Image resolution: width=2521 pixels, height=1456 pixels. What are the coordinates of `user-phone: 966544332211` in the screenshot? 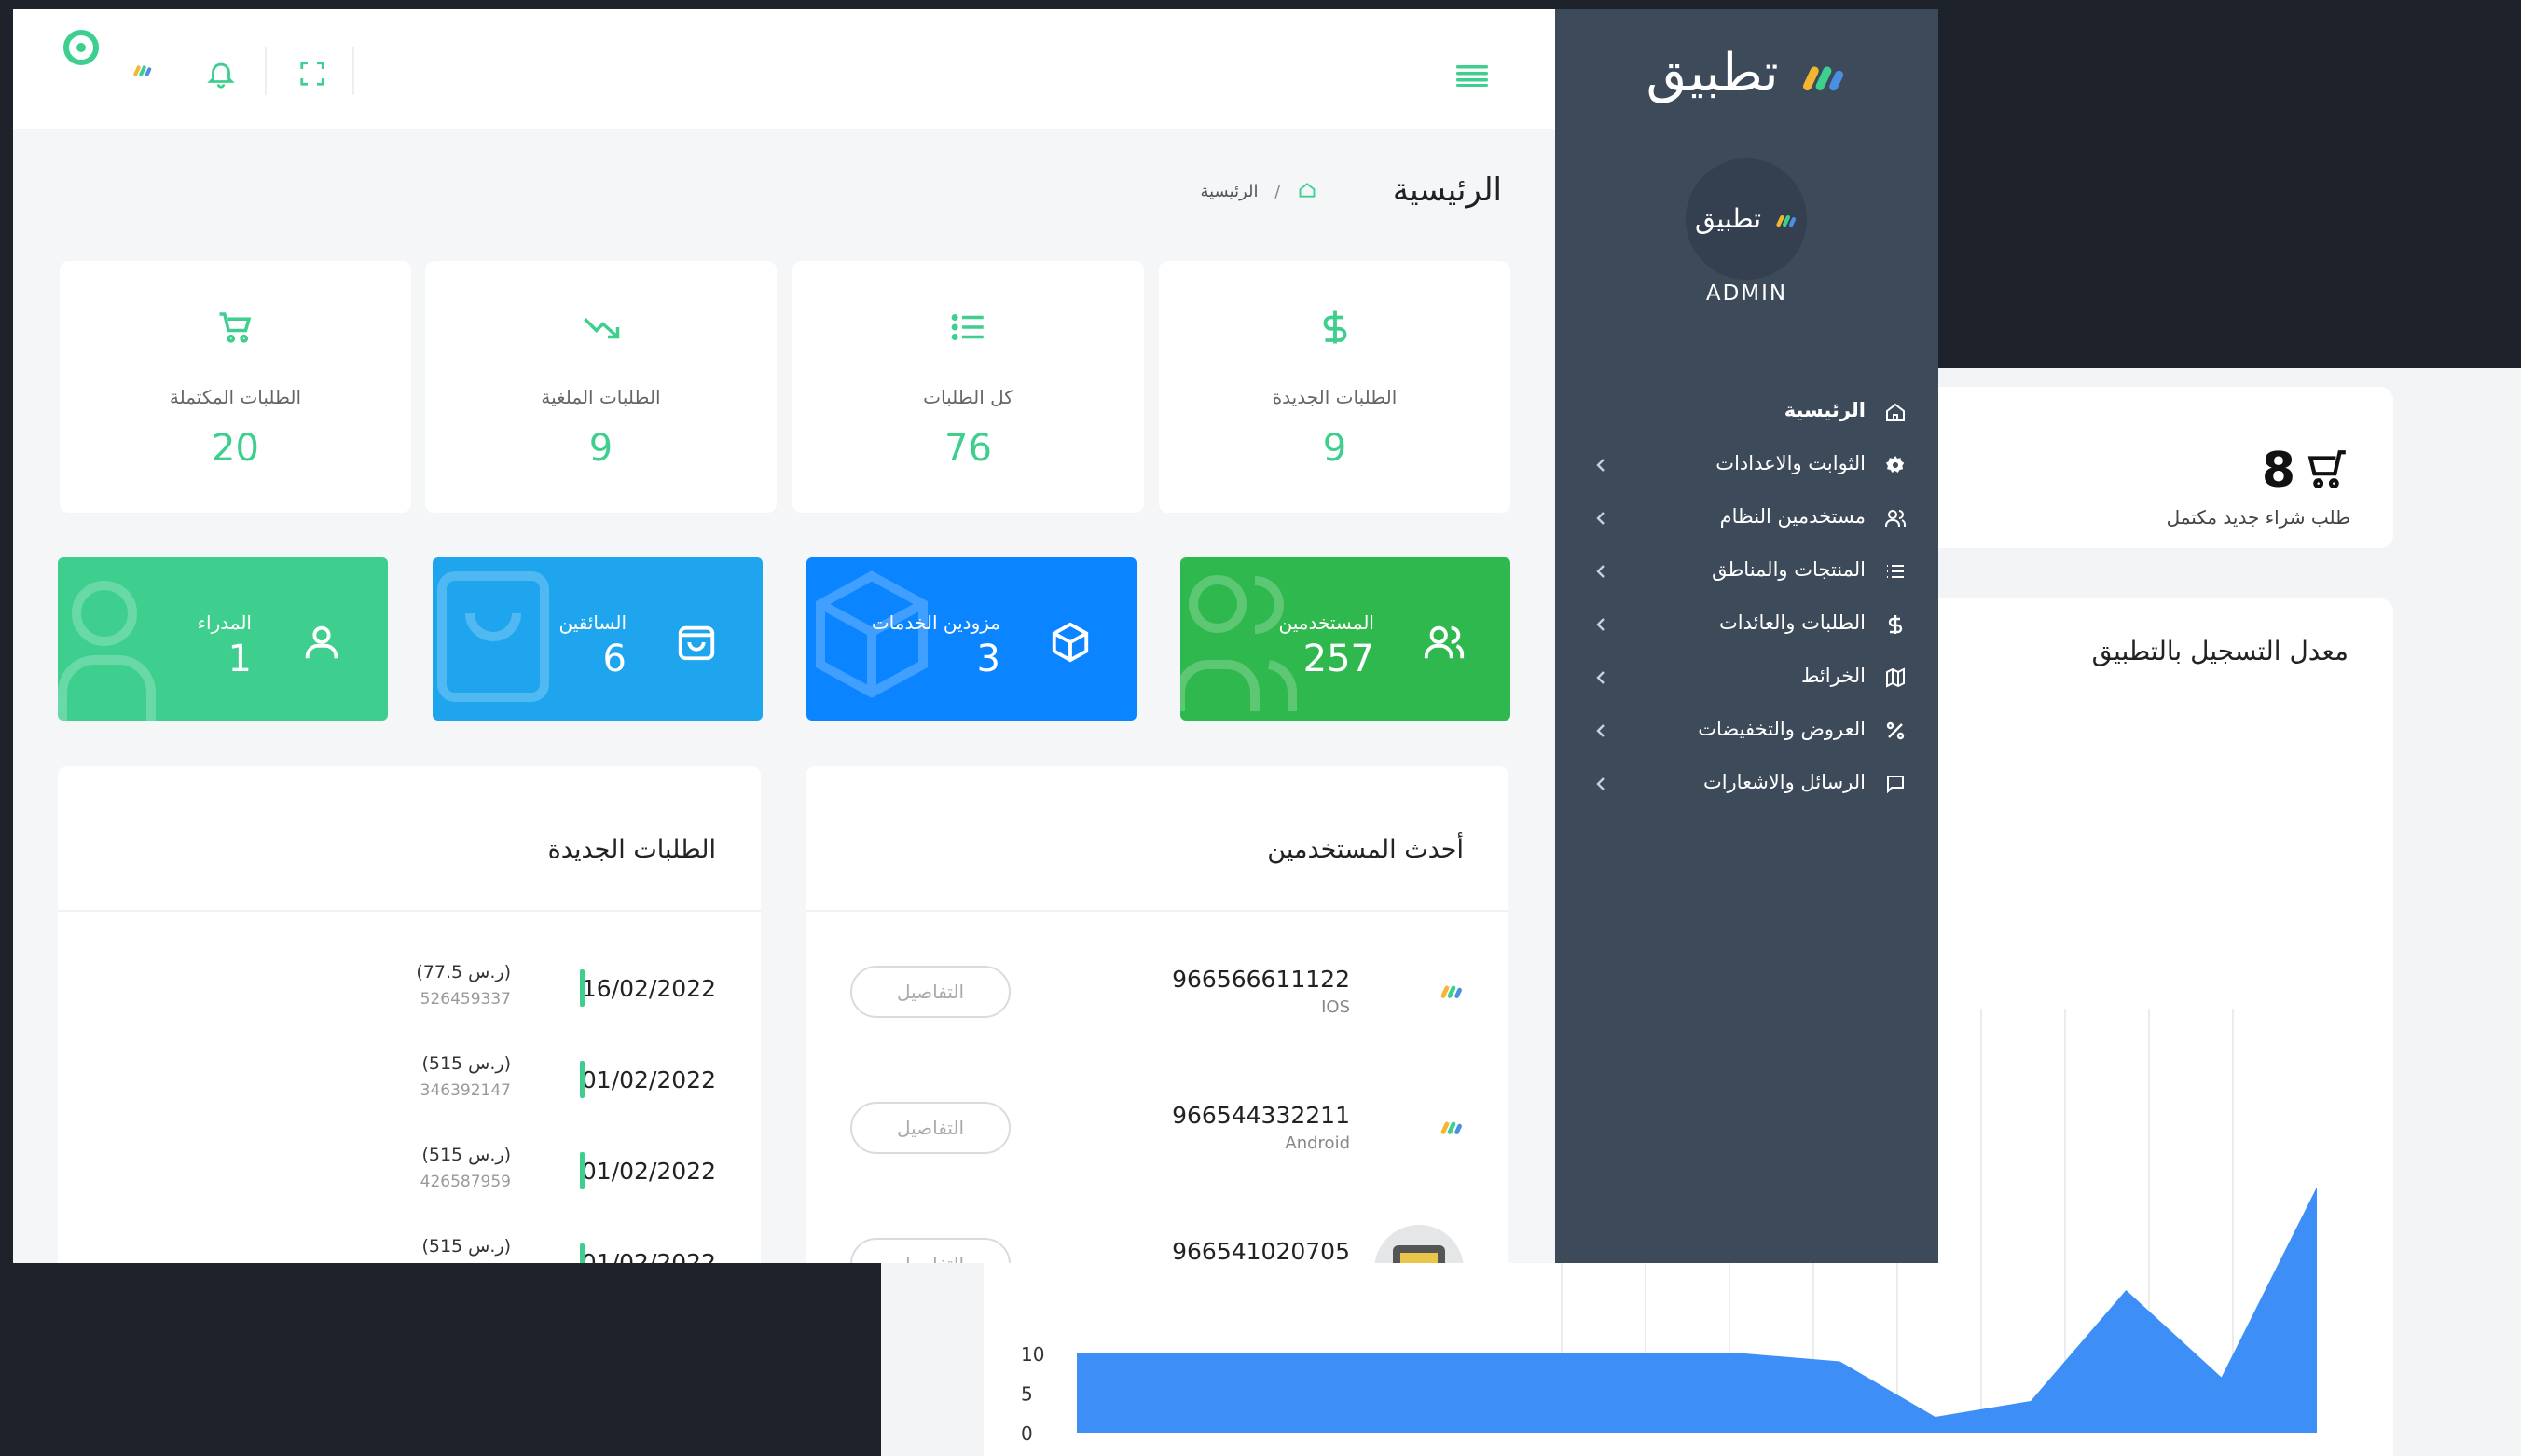 It's located at (1261, 1115).